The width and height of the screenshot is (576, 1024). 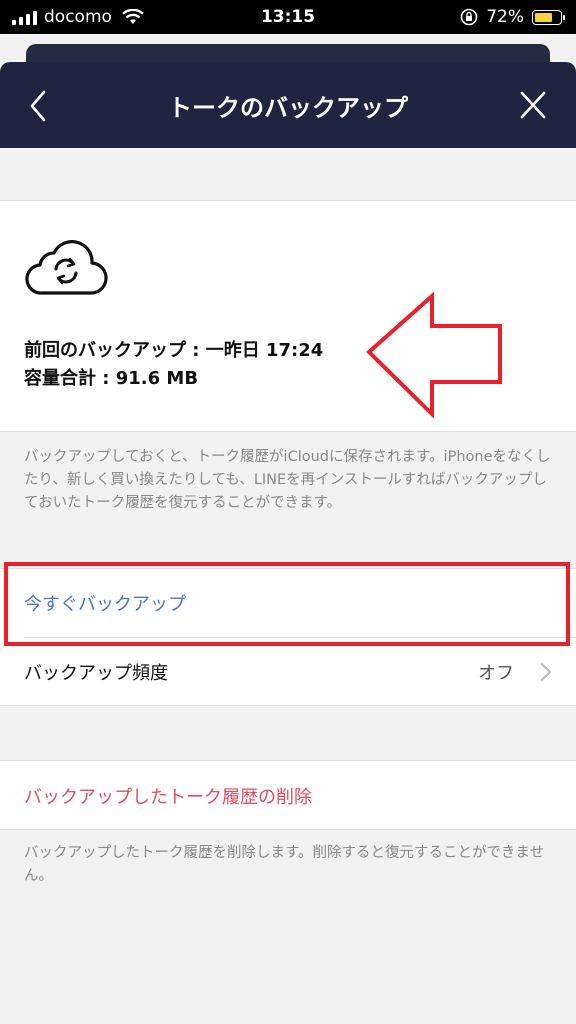 What do you see at coordinates (287, 604) in the screenshot?
I see `annotation-highlight-box` at bounding box center [287, 604].